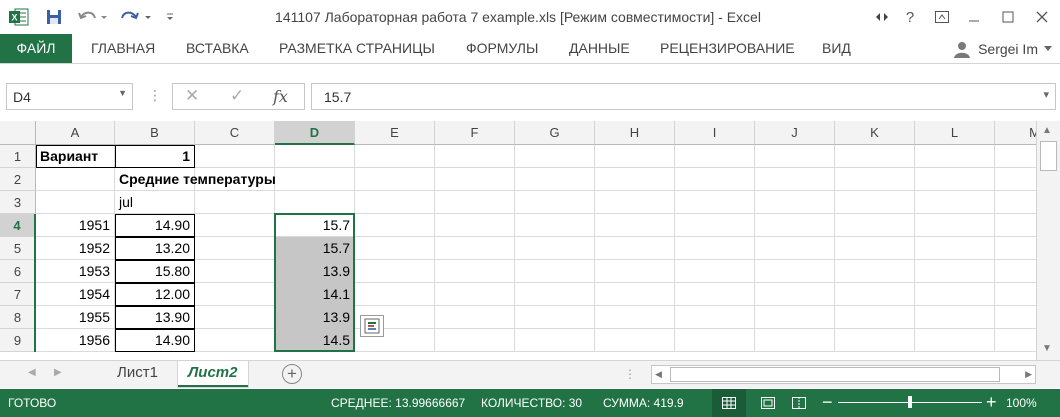  What do you see at coordinates (658, 374) in the screenshot?
I see `scroll-left-icon: ◀` at bounding box center [658, 374].